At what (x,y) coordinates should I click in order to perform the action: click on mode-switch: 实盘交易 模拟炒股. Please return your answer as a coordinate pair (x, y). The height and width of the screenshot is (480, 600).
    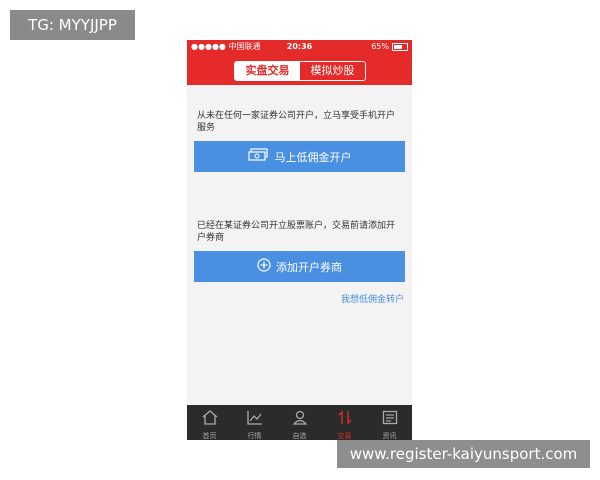
    Looking at the image, I should click on (300, 71).